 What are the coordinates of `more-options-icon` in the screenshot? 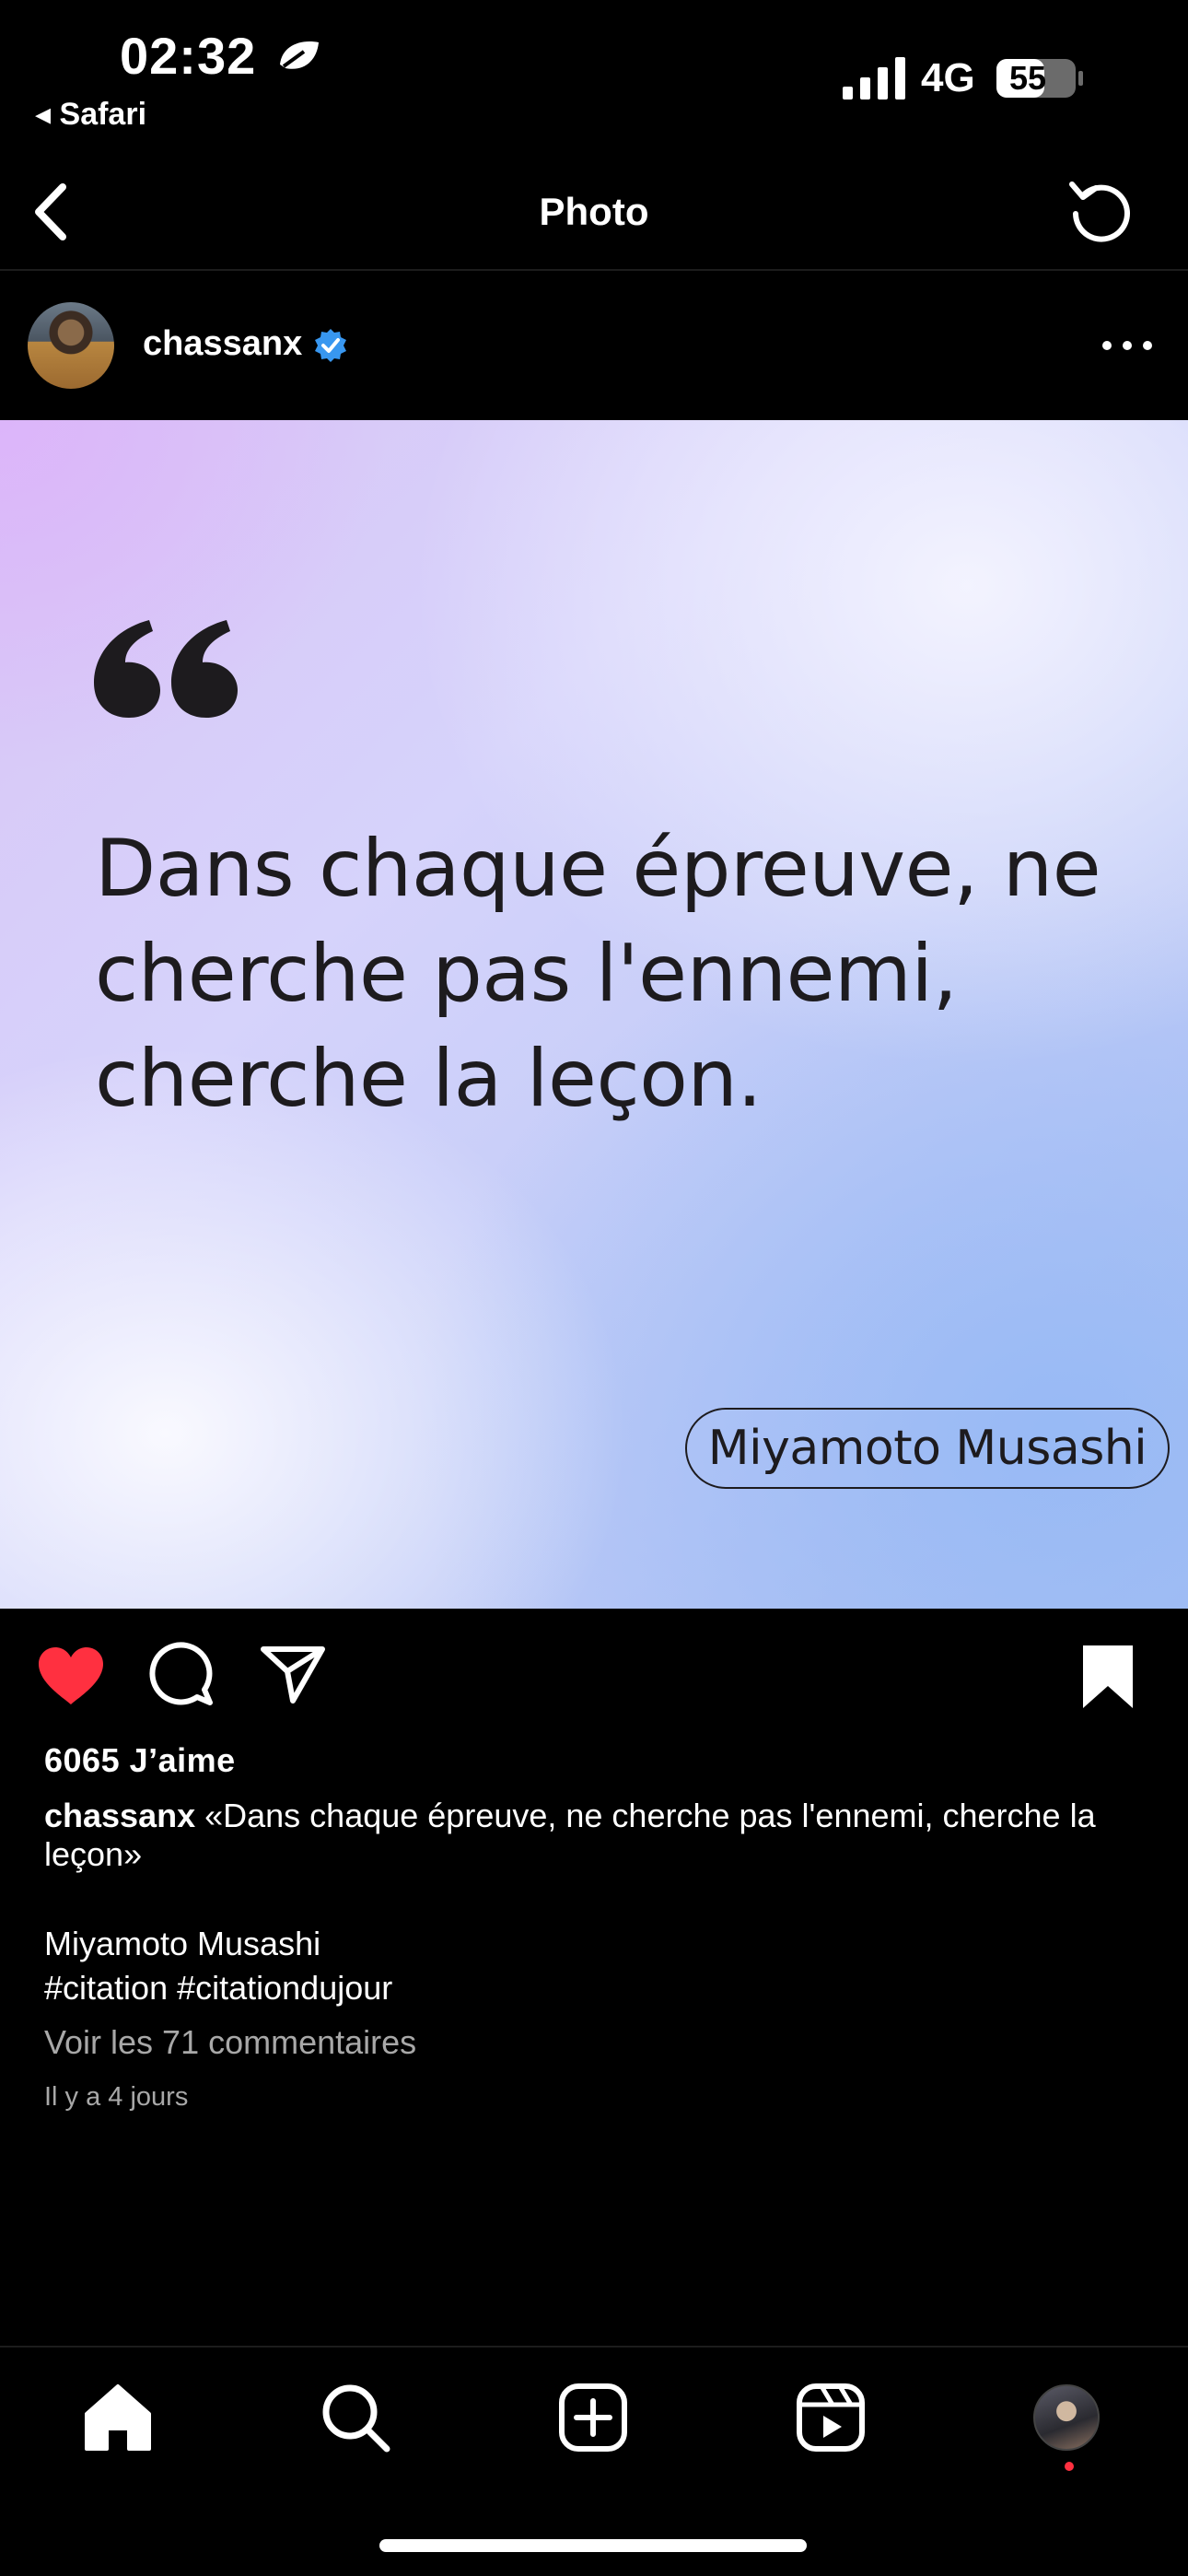 It's located at (1128, 345).